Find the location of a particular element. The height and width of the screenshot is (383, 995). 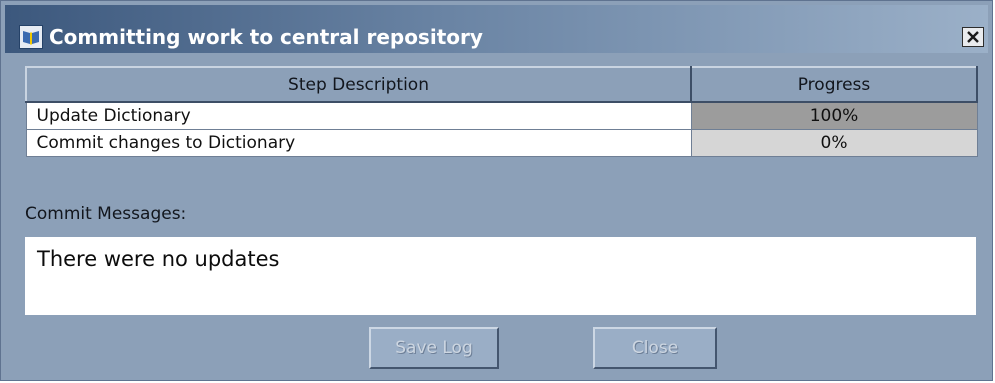

open-book-icon is located at coordinates (31, 37).